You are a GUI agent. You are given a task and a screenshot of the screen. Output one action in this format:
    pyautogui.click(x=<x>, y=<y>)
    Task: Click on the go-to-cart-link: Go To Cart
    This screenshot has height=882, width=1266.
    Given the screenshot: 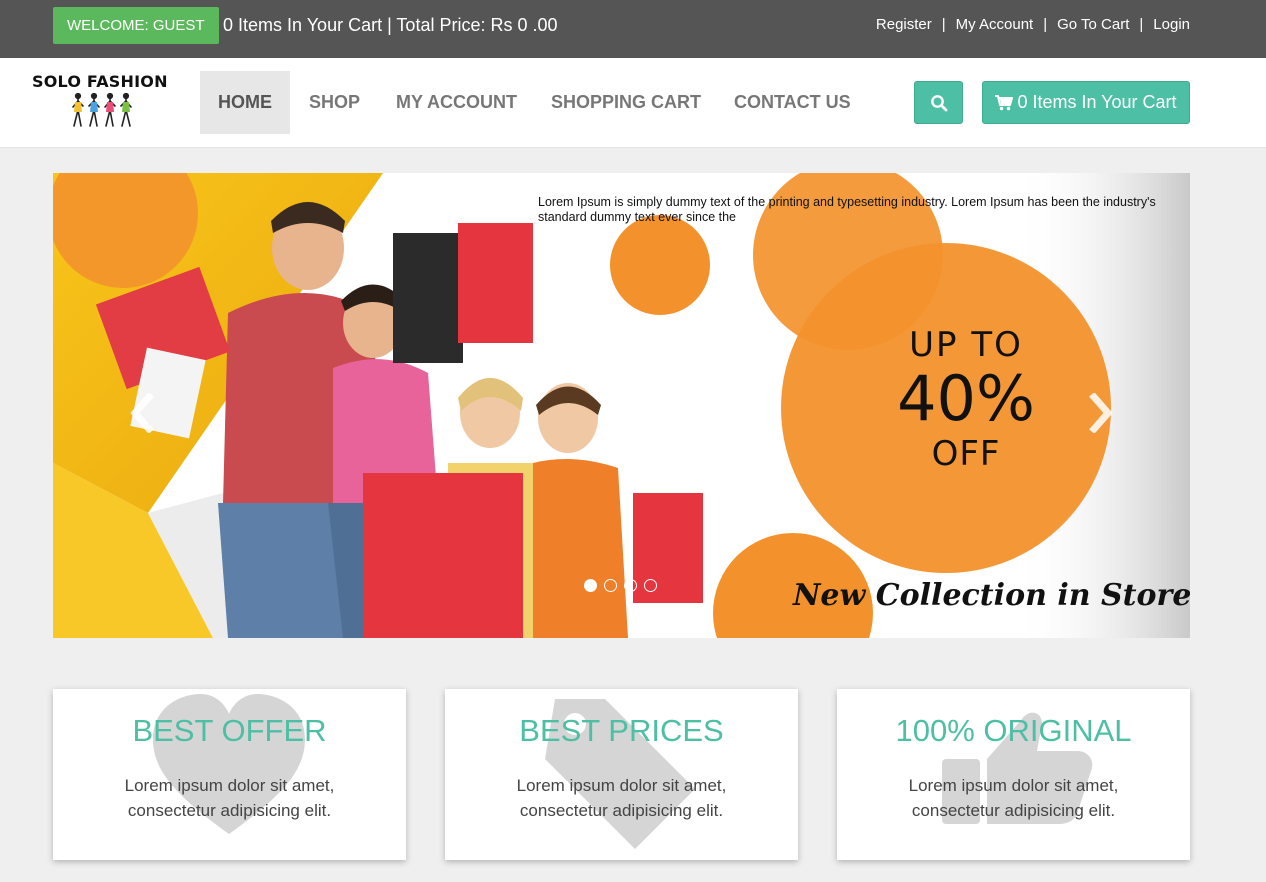 What is the action you would take?
    pyautogui.click(x=1093, y=24)
    